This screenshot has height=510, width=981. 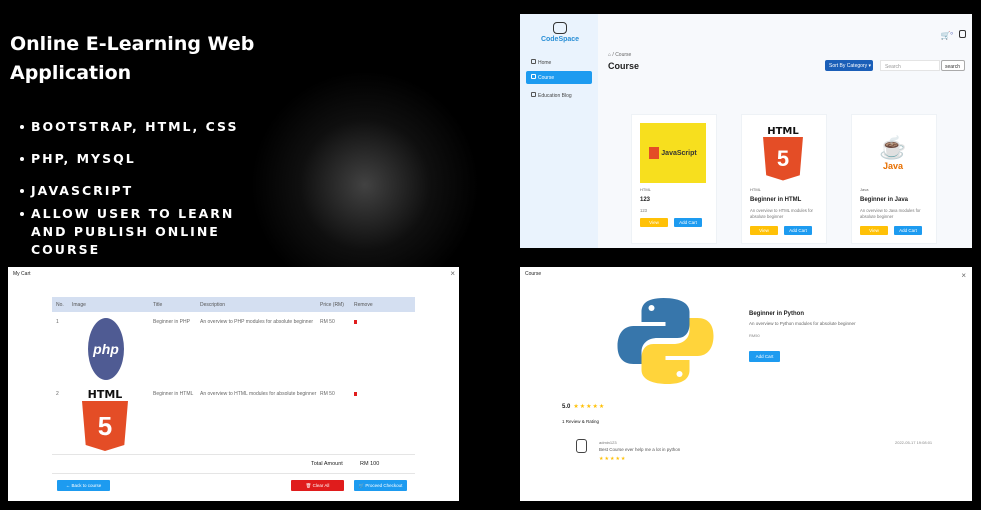 I want to click on row-title: Beginner in HTML, so click(x=173, y=394).